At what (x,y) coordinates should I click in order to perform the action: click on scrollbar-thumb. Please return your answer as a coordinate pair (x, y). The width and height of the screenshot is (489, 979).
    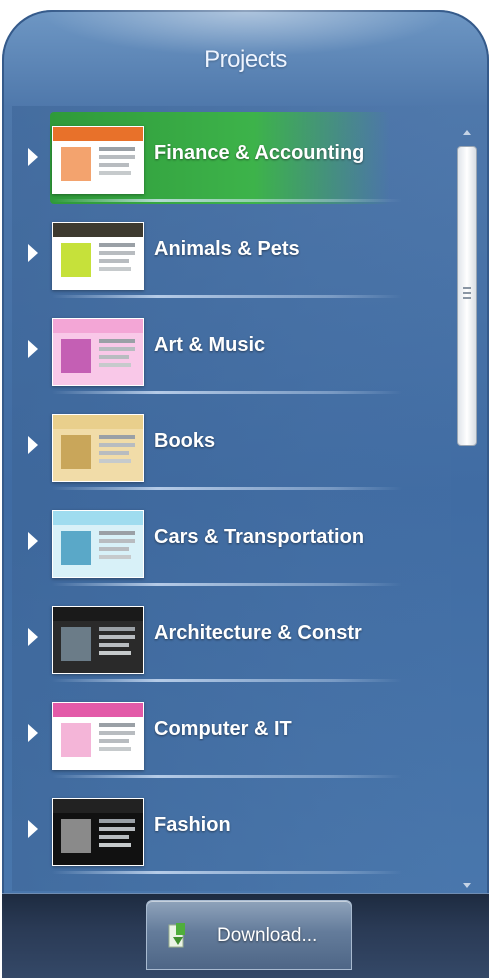
    Looking at the image, I should click on (467, 296).